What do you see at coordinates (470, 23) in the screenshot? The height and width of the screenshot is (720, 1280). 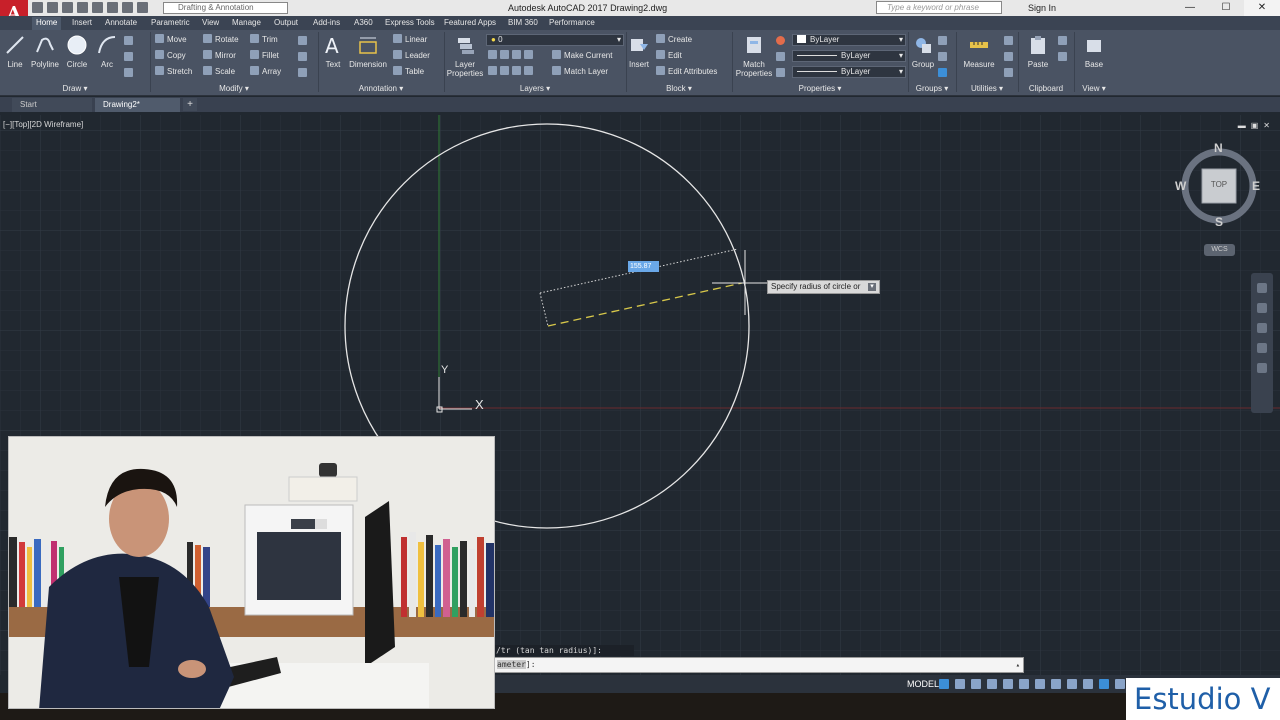 I see `tab-featured-apps: Featured Apps` at bounding box center [470, 23].